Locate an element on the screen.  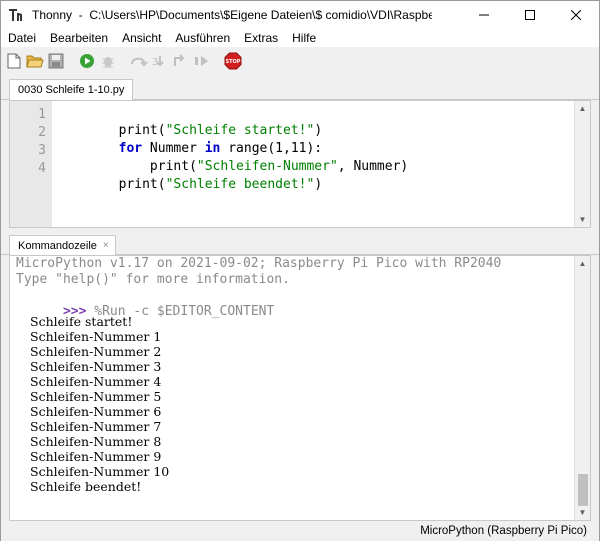
editor-tab-label: 0030 Schleife 1-10.py is located at coordinates (71, 90).